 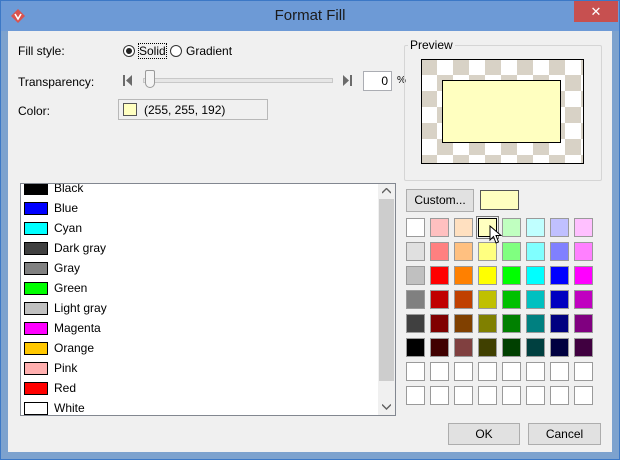 What do you see at coordinates (386, 290) in the screenshot?
I see `scrollbar-thumb` at bounding box center [386, 290].